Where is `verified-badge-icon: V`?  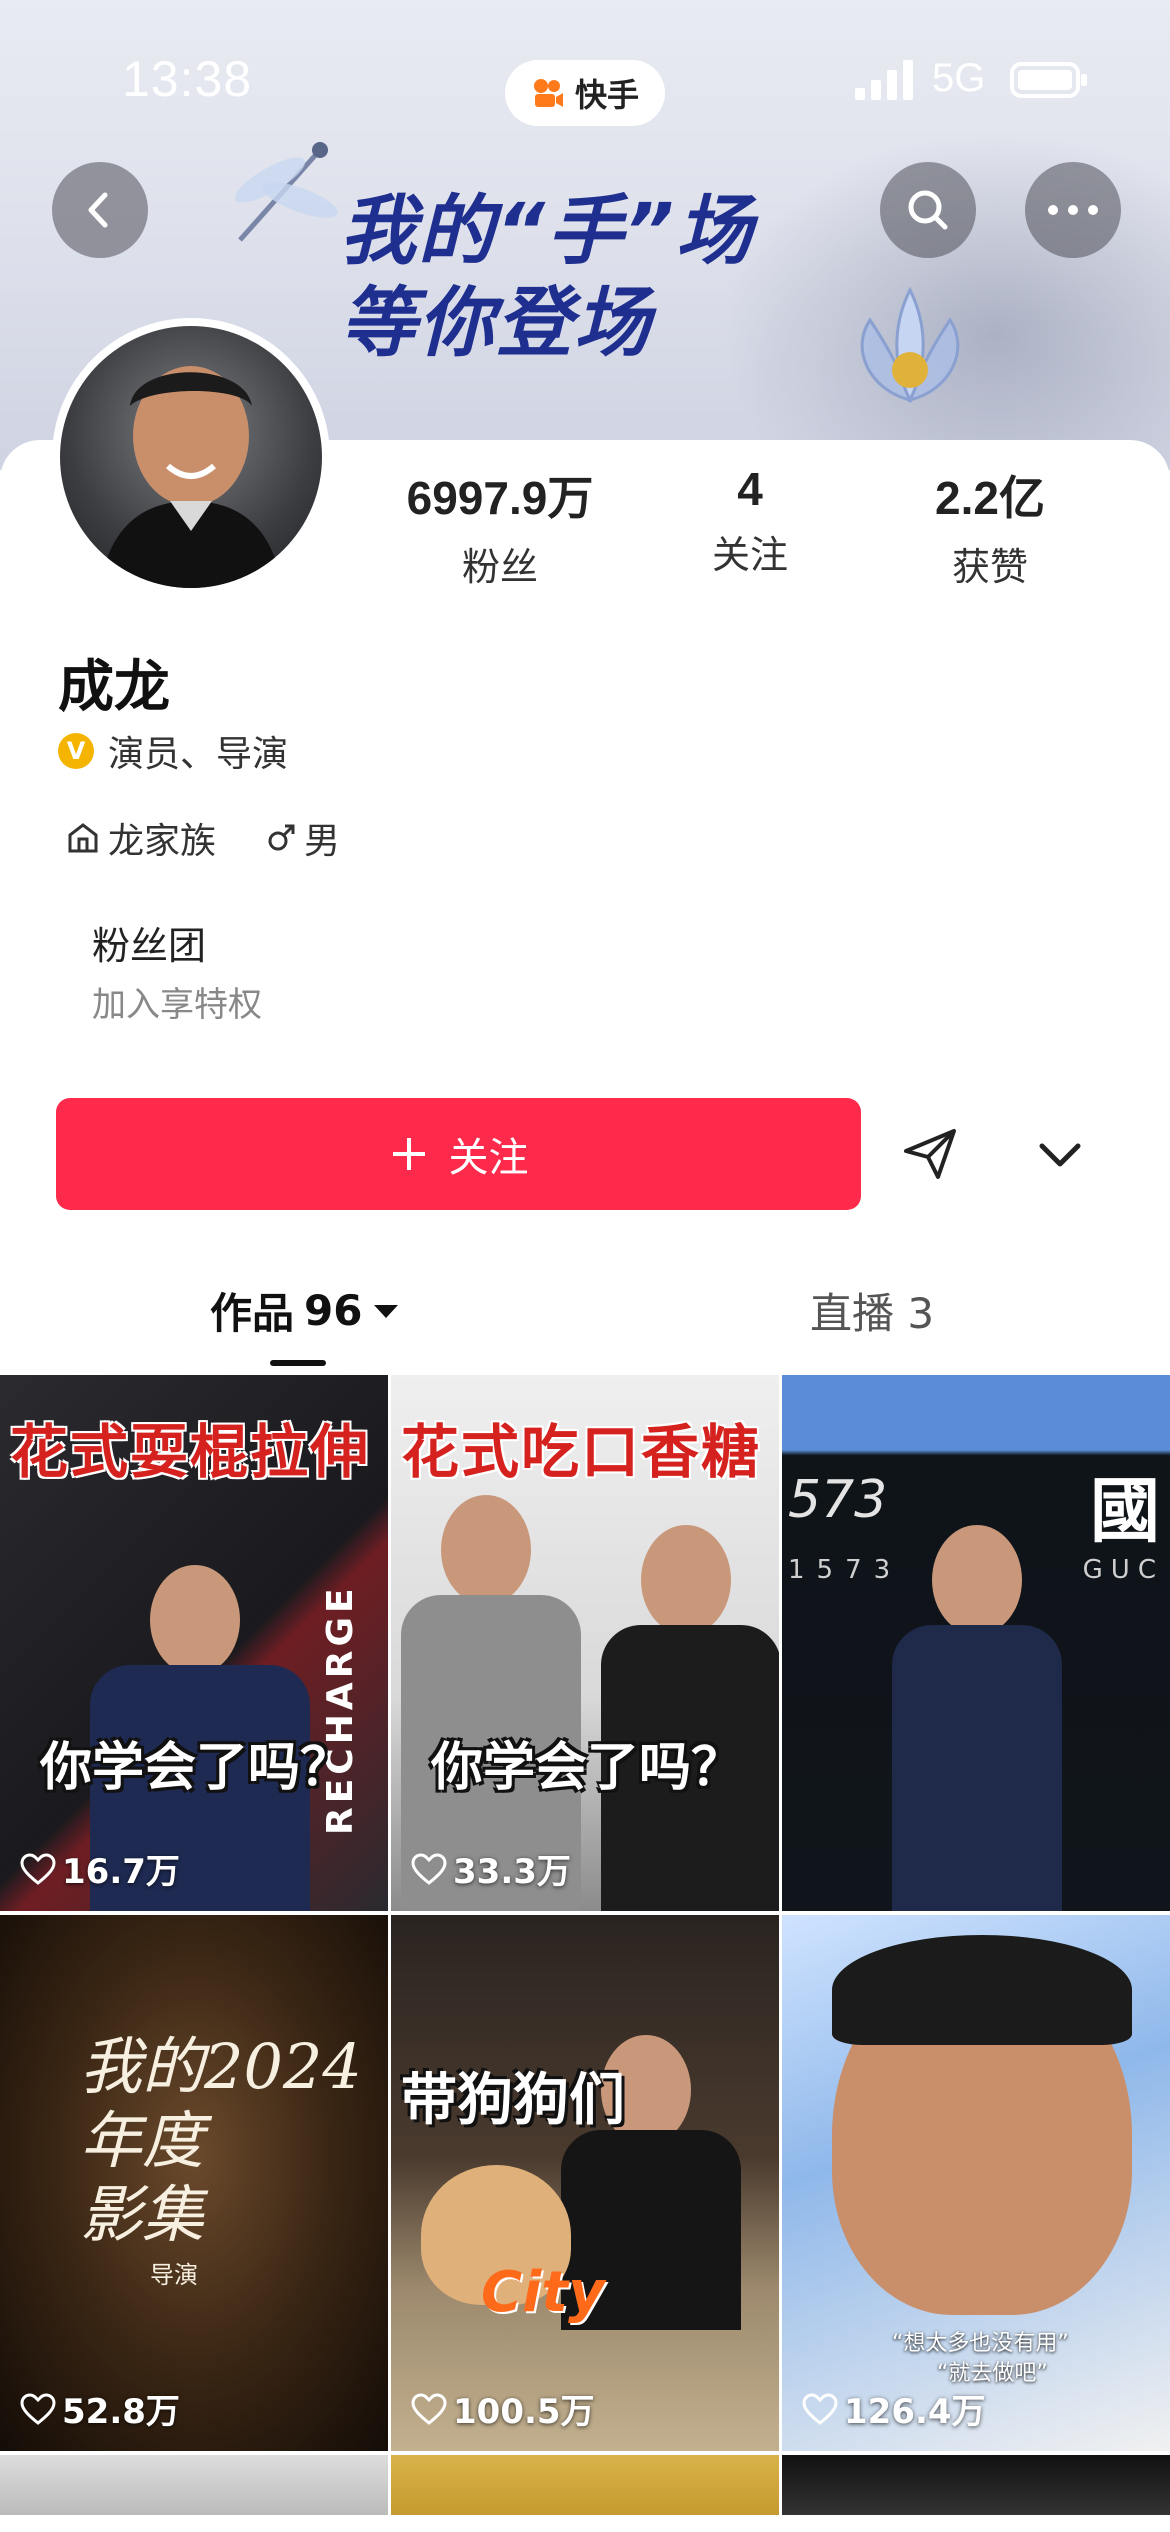 verified-badge-icon: V is located at coordinates (76, 751).